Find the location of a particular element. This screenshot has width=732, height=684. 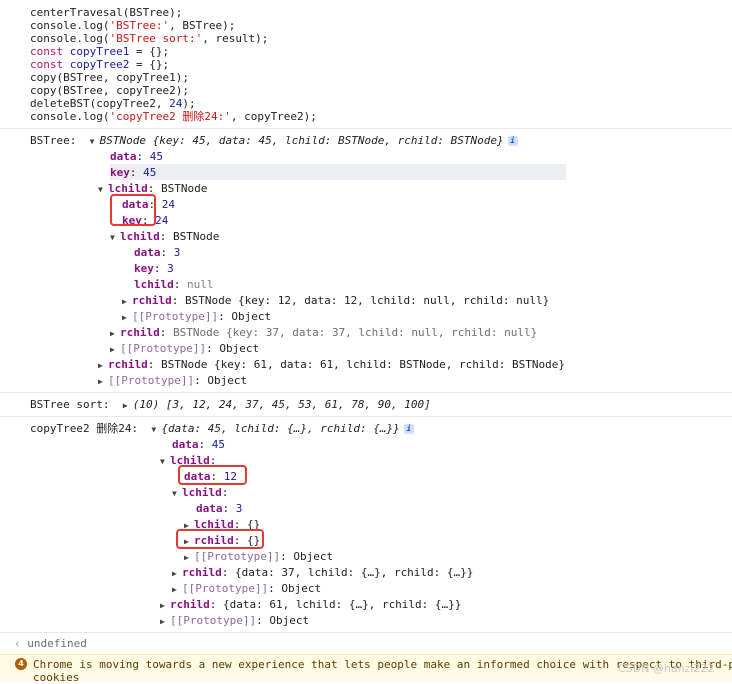

property-row: lchild: null is located at coordinates (174, 284).